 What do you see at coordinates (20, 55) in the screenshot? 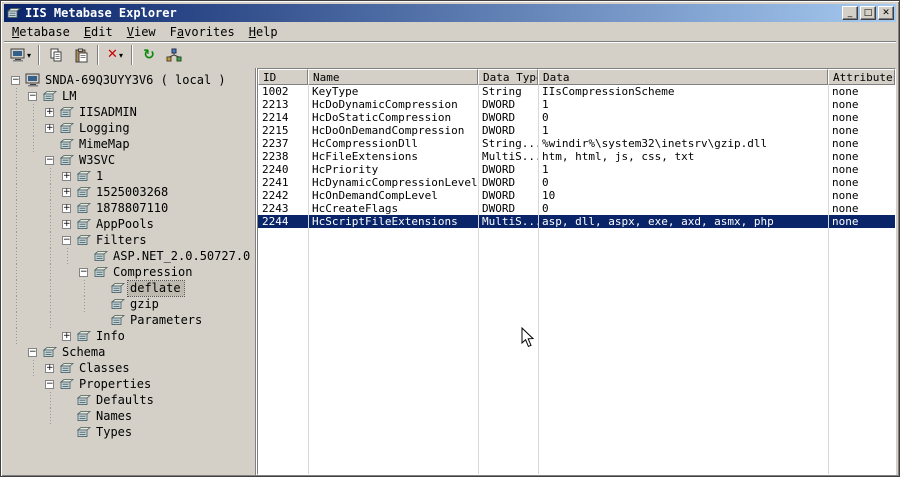
I see `connect-button: ▾` at bounding box center [20, 55].